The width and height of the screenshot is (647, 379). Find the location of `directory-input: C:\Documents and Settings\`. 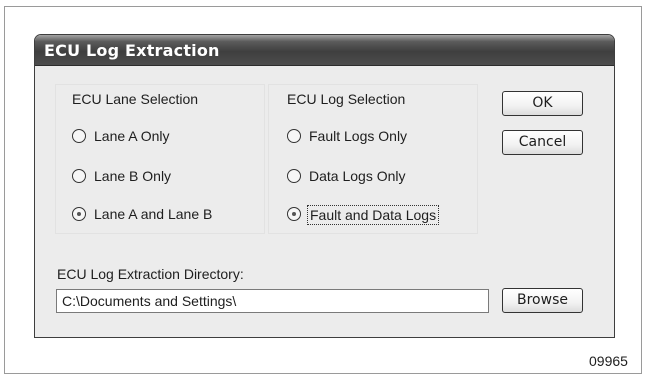

directory-input: C:\Documents and Settings\ is located at coordinates (272, 301).